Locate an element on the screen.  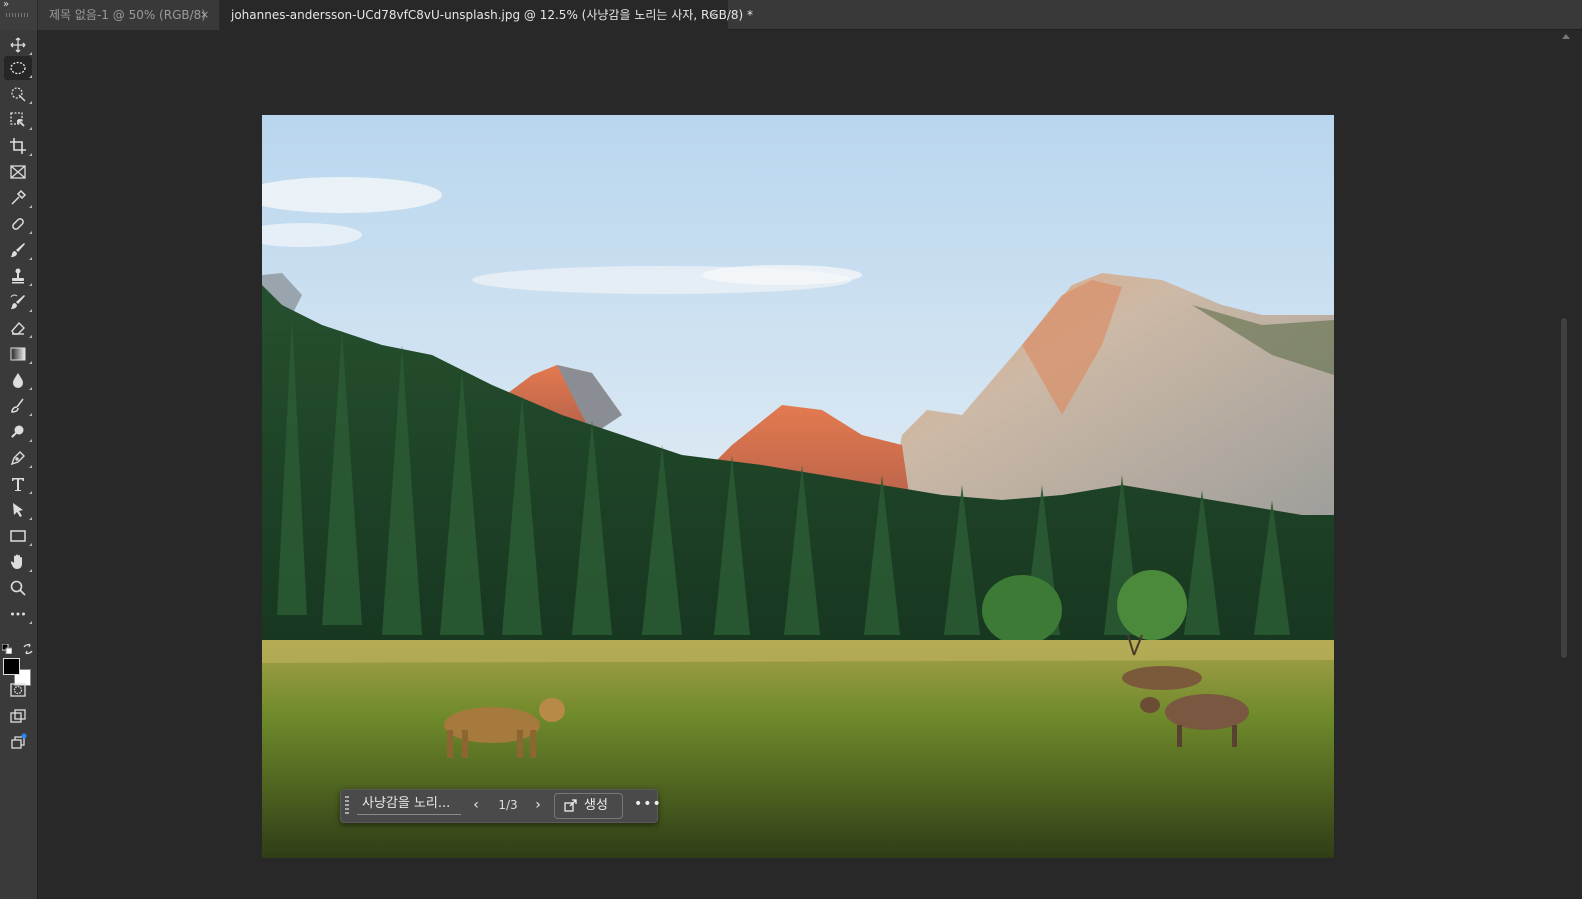
elliptical-marquee-tool-icon is located at coordinates (18, 68).